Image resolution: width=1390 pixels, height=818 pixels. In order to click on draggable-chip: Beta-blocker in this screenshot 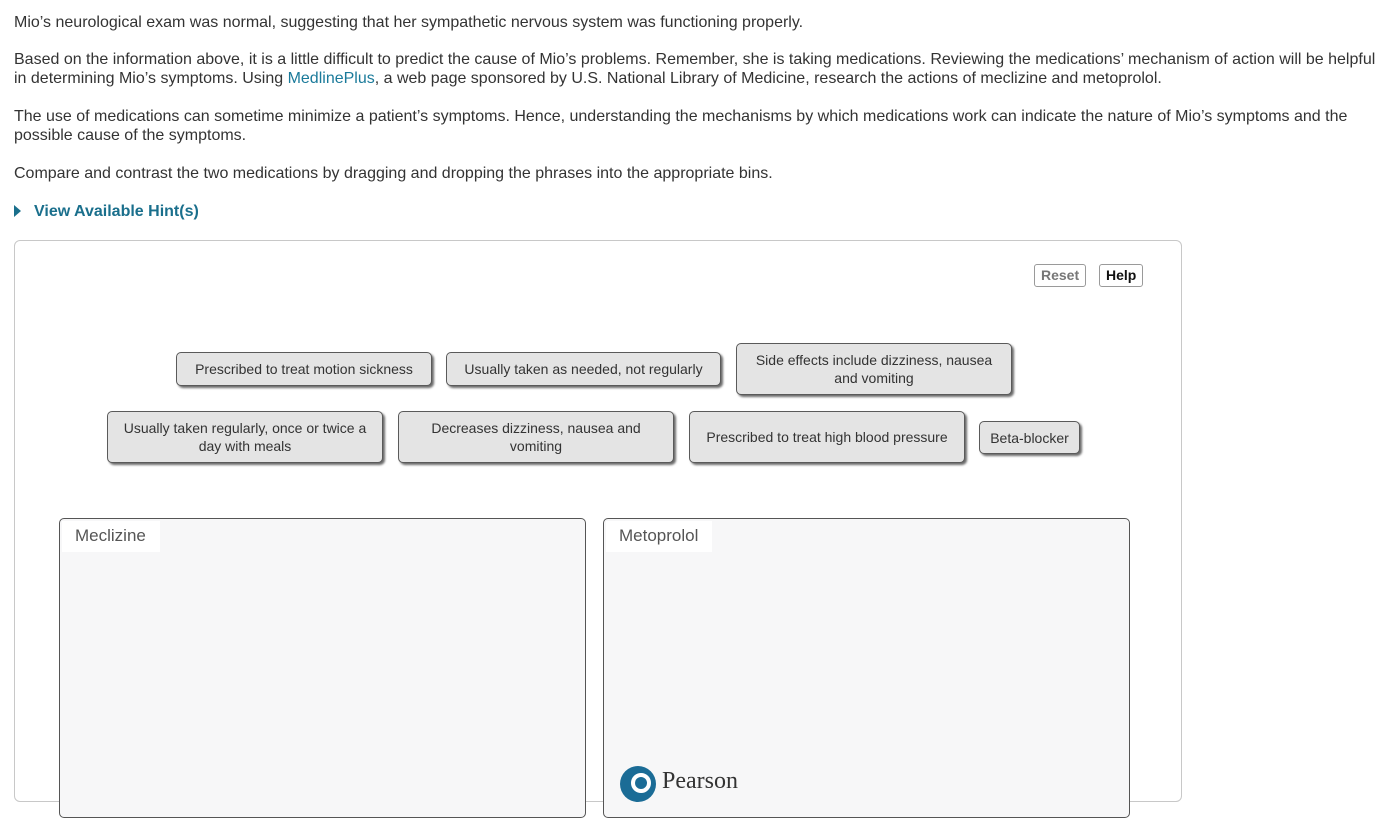, I will do `click(1029, 437)`.